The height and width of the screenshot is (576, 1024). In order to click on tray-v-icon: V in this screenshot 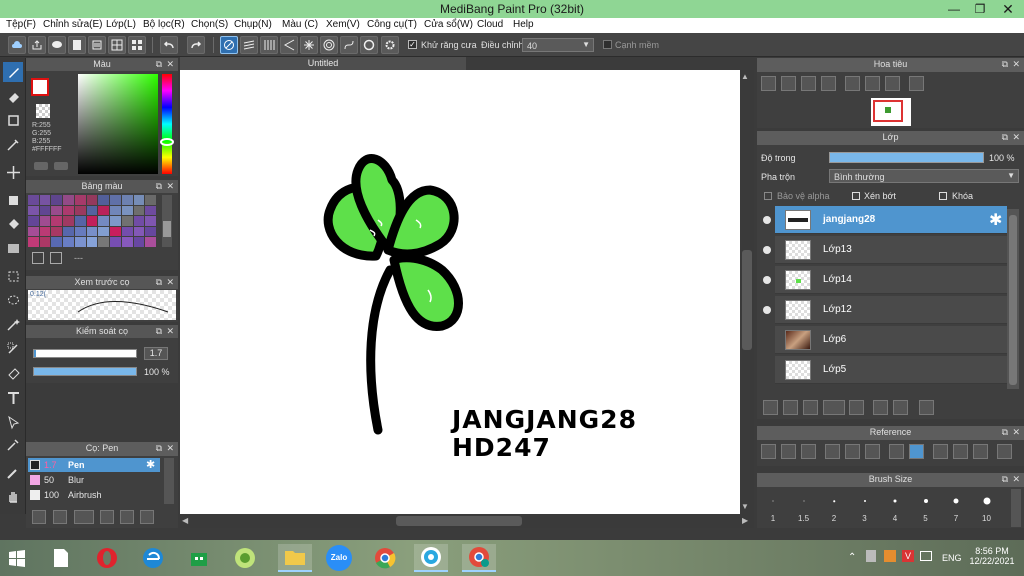, I will do `click(908, 556)`.